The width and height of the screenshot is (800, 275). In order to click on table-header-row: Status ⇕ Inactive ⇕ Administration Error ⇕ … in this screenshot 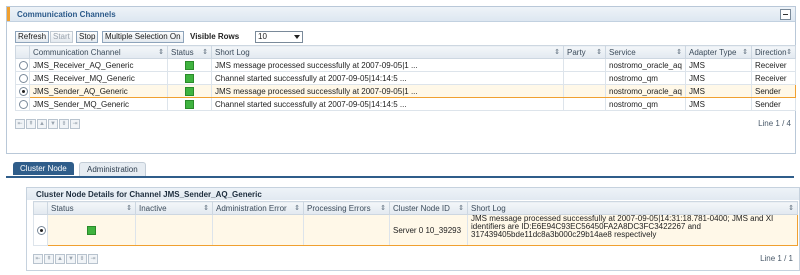, I will do `click(415, 208)`.